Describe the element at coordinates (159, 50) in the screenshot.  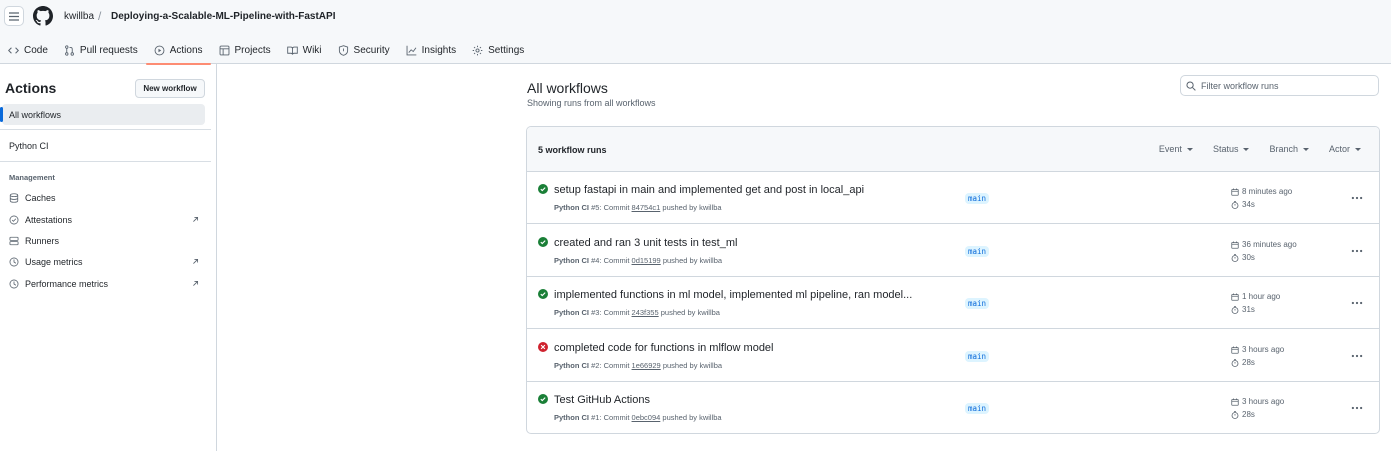
I see `play-icon` at that location.